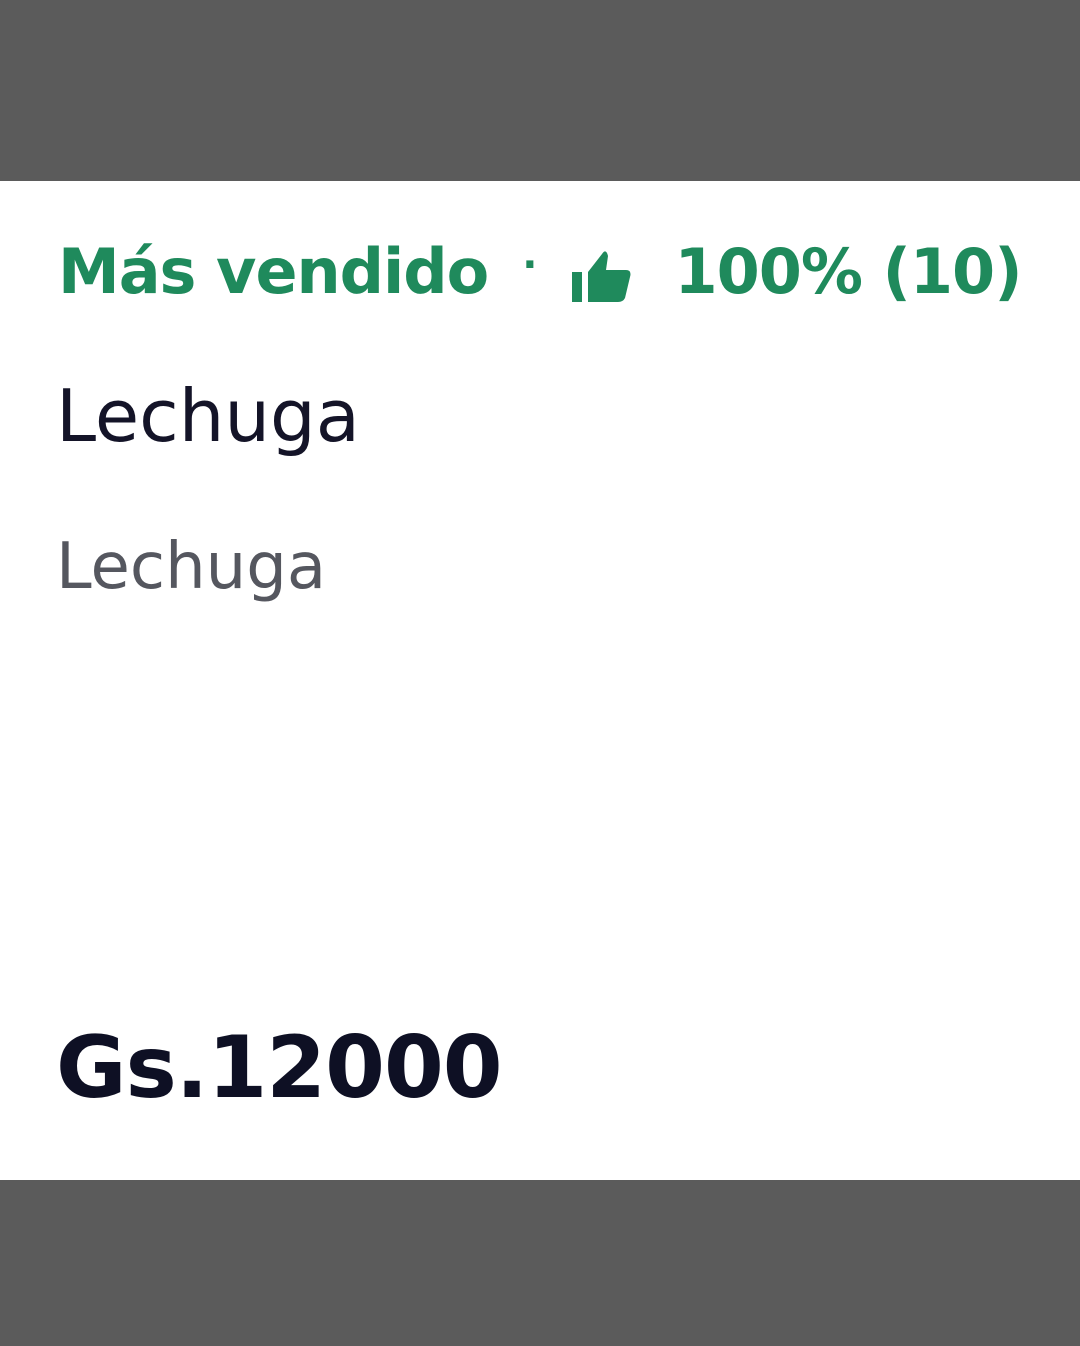 The width and height of the screenshot is (1080, 1346). I want to click on rating-text: 100% (10), so click(848, 271).